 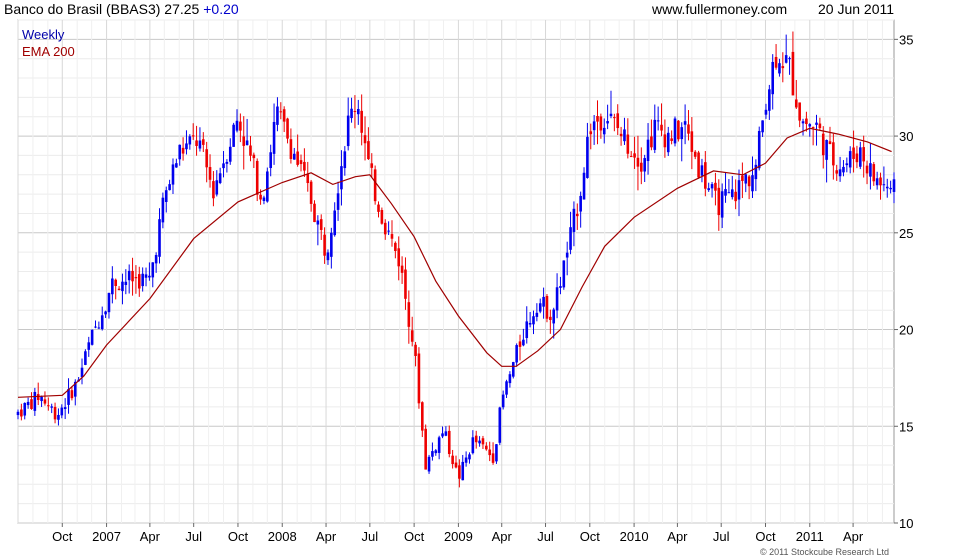 What do you see at coordinates (903, 281) in the screenshot?
I see `y-axis-ticks: 10 15 20 25 30 35` at bounding box center [903, 281].